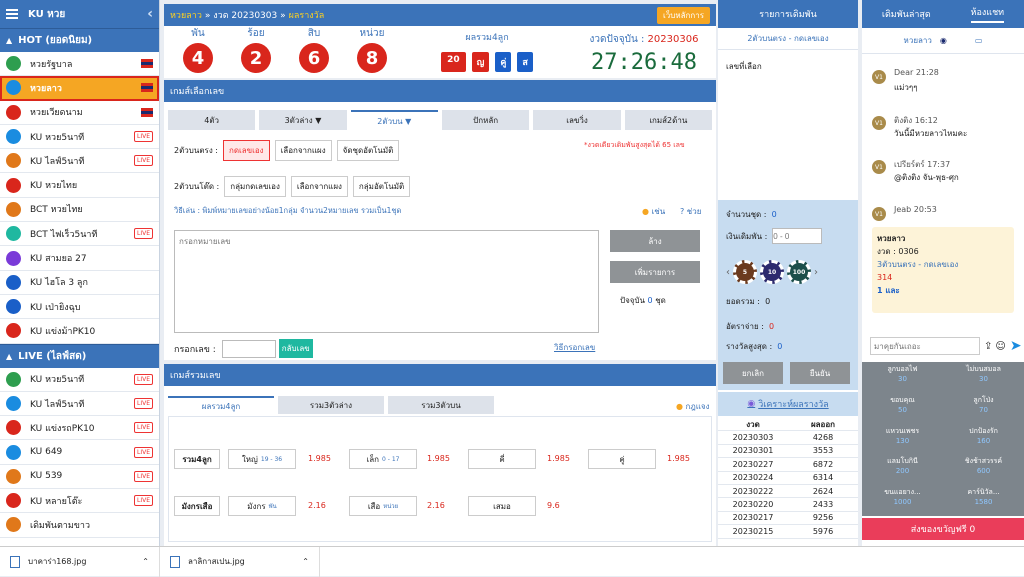 The height and width of the screenshot is (577, 1024). What do you see at coordinates (983, 467) in the screenshot?
I see `gift-item: ชิงช้าสวรรค์ 600` at bounding box center [983, 467].